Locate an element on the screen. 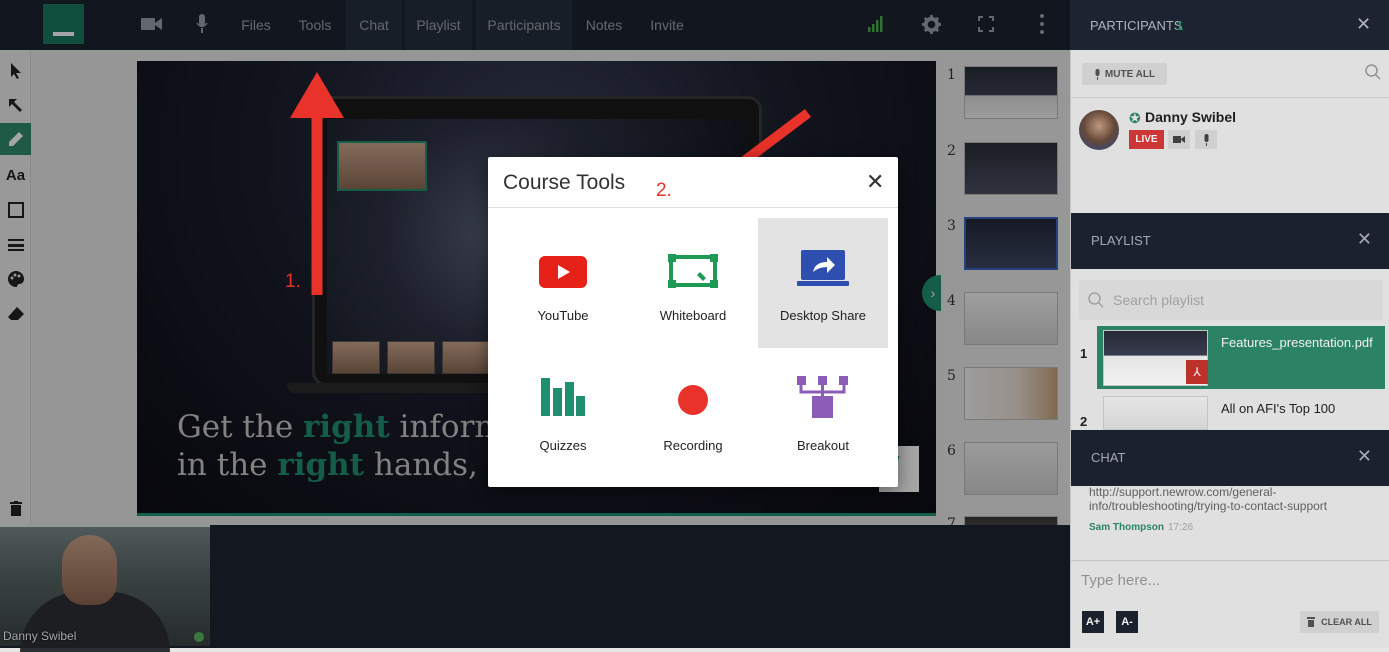 Image resolution: width=1389 pixels, height=652 pixels. whiteboard-icon is located at coordinates (693, 271).